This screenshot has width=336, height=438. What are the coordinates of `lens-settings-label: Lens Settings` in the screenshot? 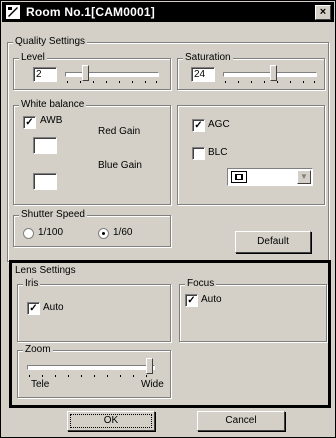 It's located at (45, 270).